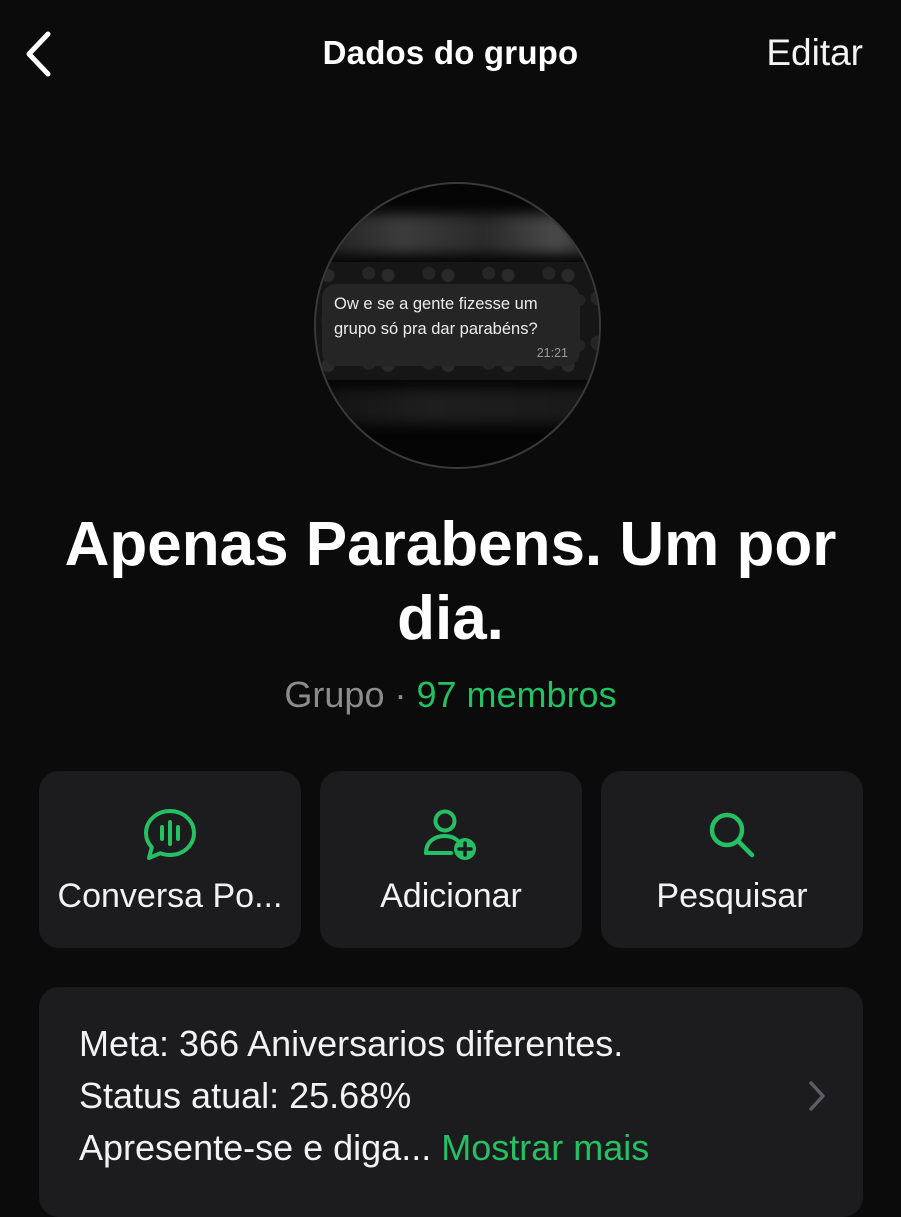 The image size is (901, 1217). I want to click on avatar-message-time: 21:21, so click(552, 353).